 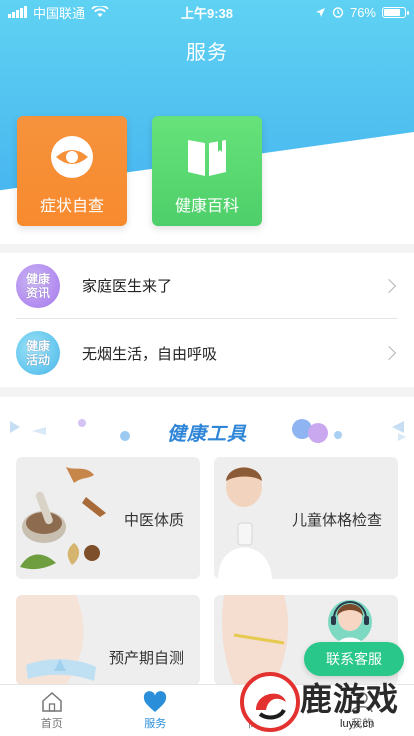 What do you see at coordinates (245, 523) in the screenshot?
I see `child-image` at bounding box center [245, 523].